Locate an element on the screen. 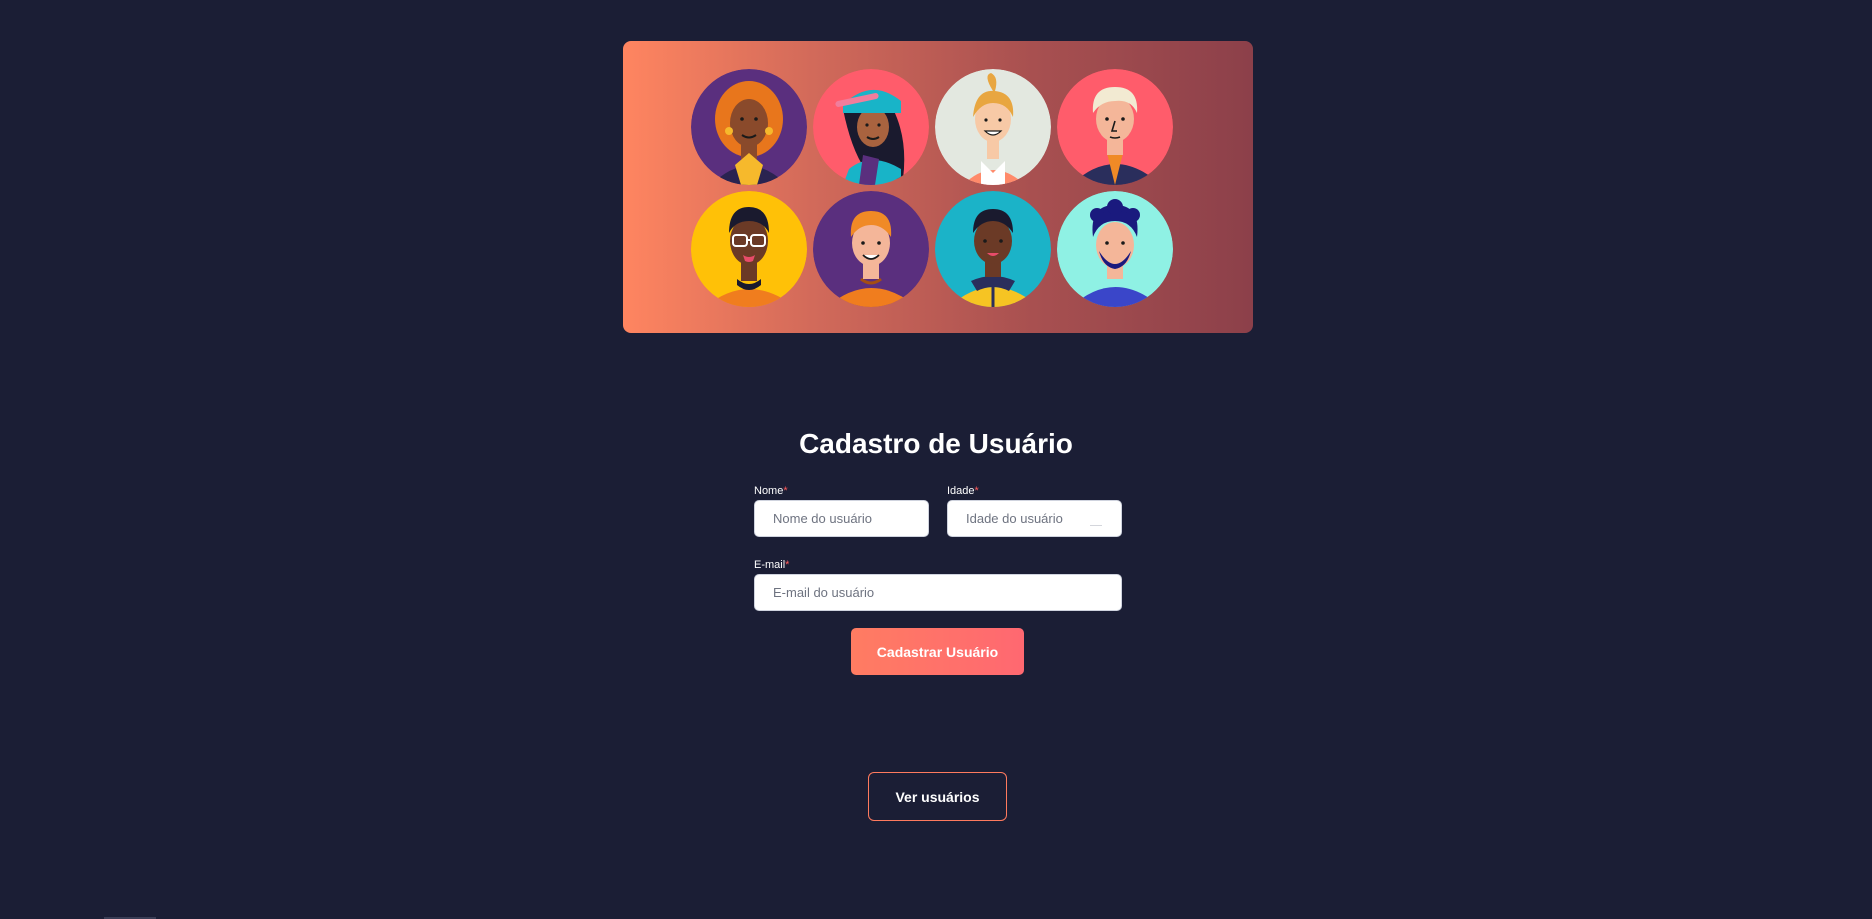 Image resolution: width=1872 pixels, height=919 pixels. hero-banner is located at coordinates (938, 187).